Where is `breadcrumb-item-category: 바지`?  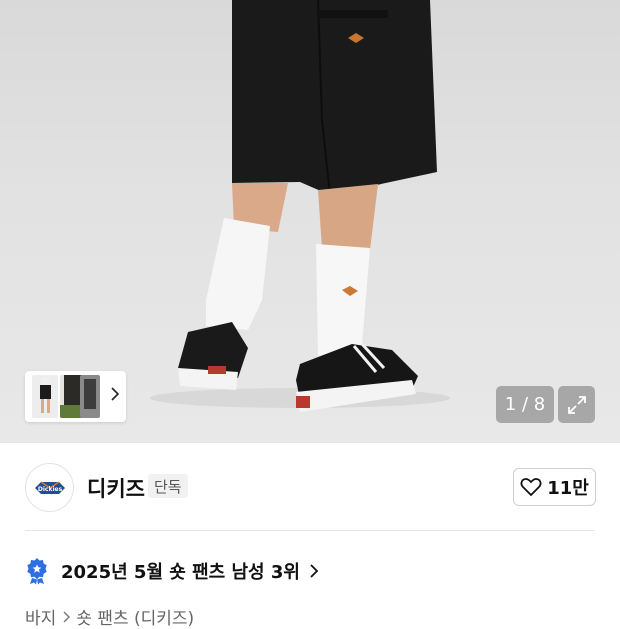 breadcrumb-item-category: 바지 is located at coordinates (40, 616).